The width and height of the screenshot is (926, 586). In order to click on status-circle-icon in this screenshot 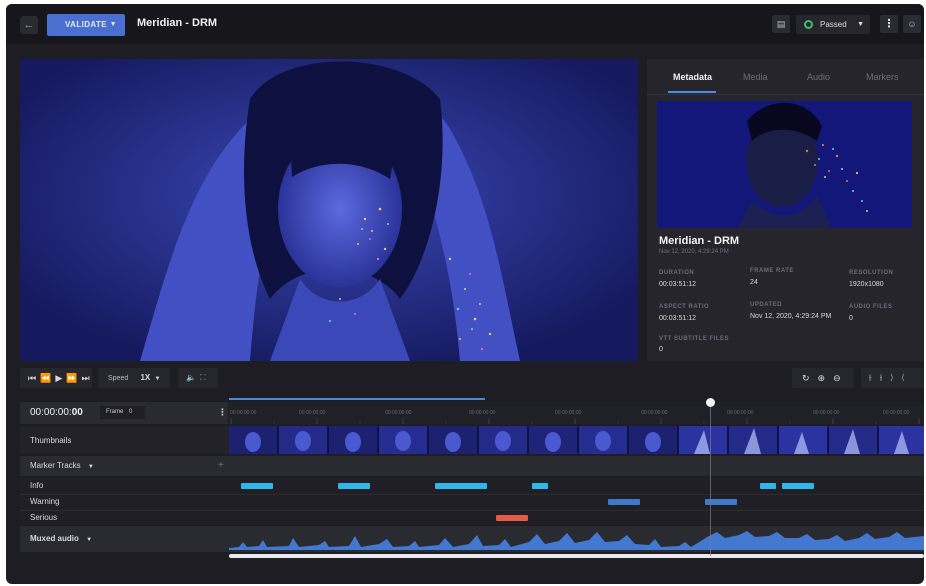, I will do `click(808, 24)`.